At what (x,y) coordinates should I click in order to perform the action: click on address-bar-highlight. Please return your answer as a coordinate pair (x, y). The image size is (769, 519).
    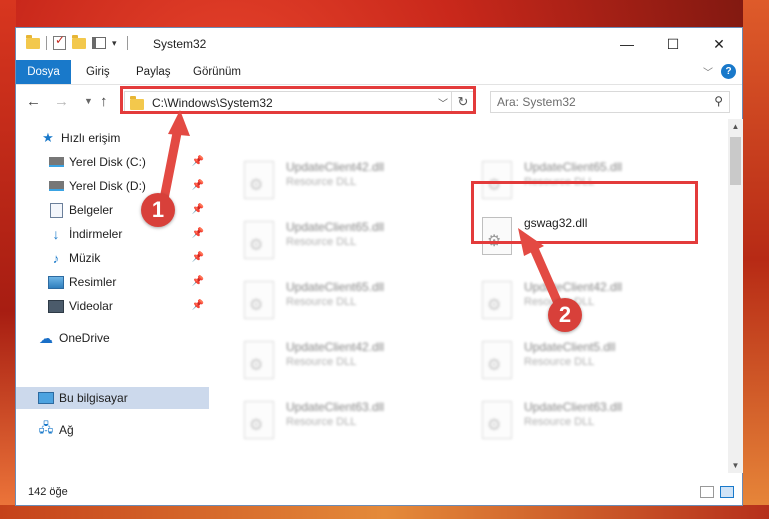
    Looking at the image, I should click on (298, 100).